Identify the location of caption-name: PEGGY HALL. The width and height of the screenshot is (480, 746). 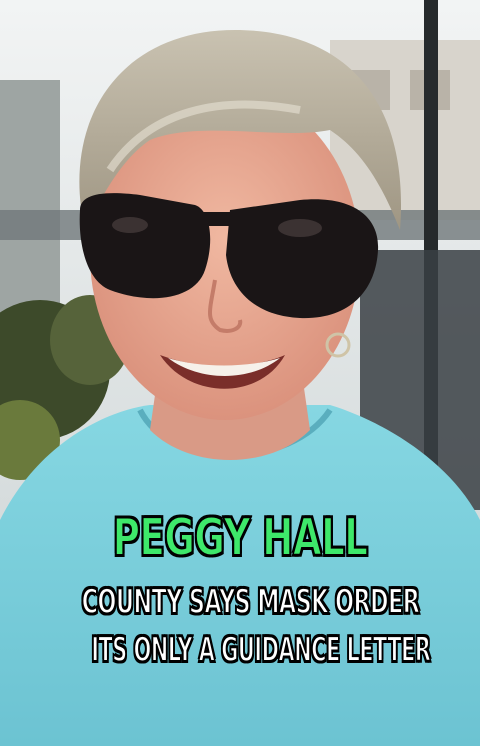
(240, 538).